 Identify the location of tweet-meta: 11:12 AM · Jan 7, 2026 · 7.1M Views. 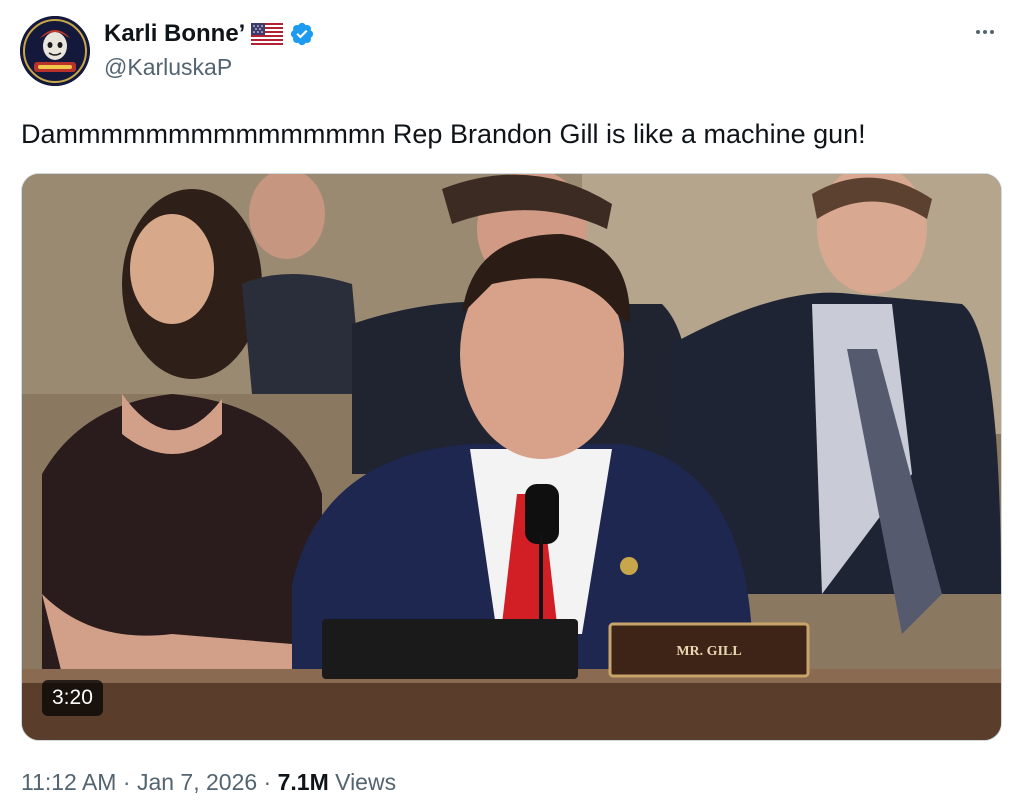
(208, 782).